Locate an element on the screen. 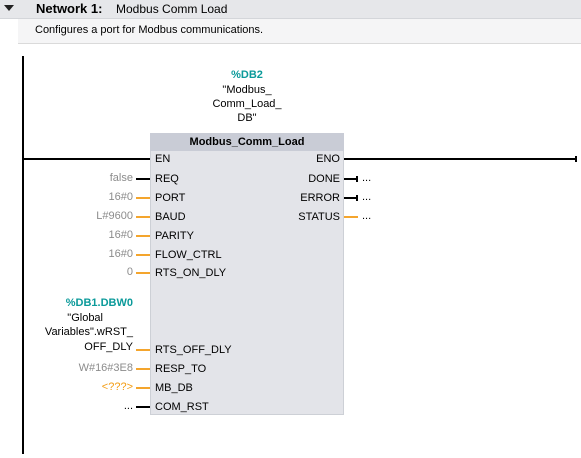 This screenshot has height=458, width=581. pin-eno: ENO is located at coordinates (328, 159).